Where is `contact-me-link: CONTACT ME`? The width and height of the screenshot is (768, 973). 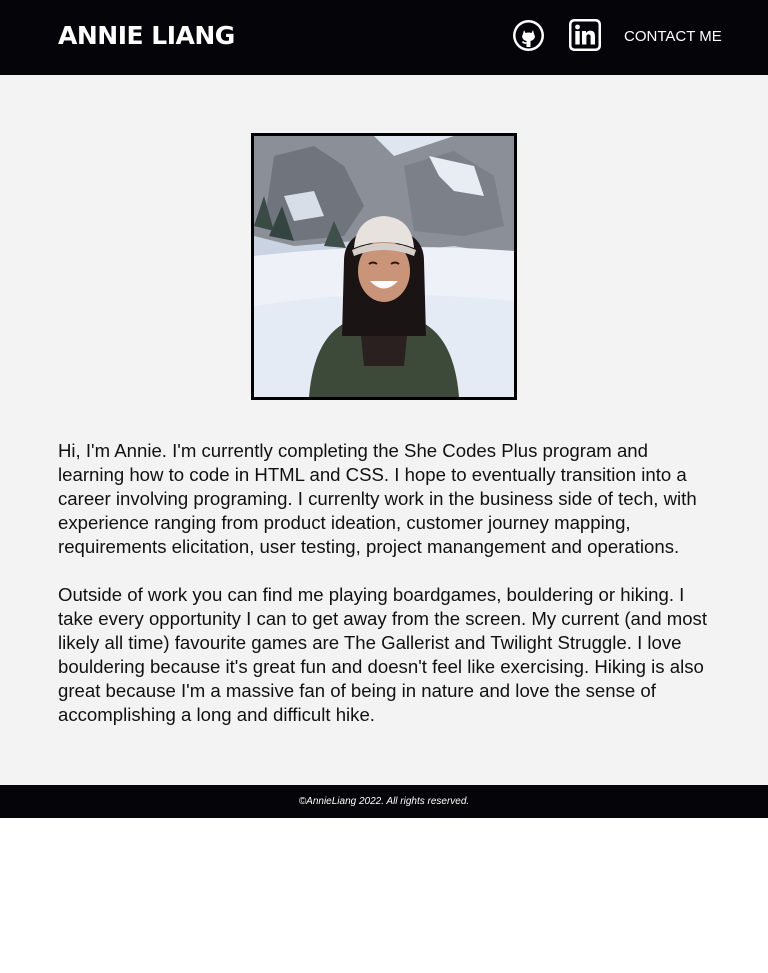
contact-me-link: CONTACT ME is located at coordinates (673, 37).